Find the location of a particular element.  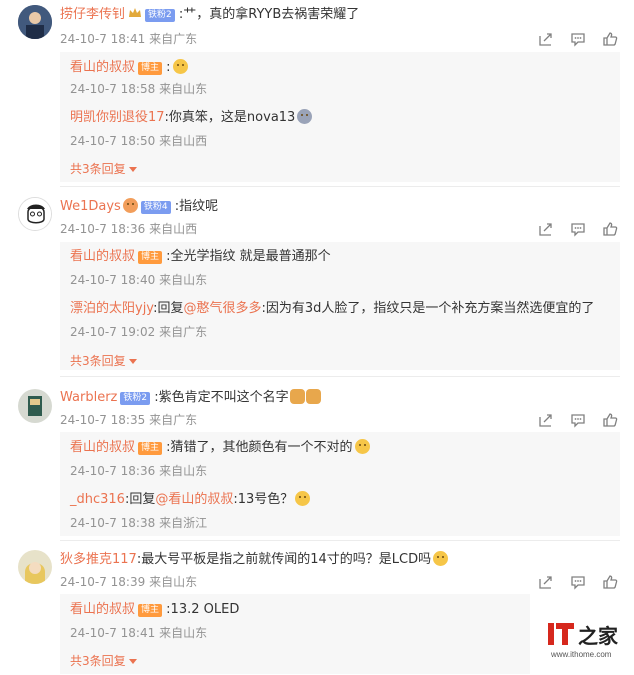

reply: 看山的叔叔 博主 :13.2 OLED is located at coordinates (154, 610).